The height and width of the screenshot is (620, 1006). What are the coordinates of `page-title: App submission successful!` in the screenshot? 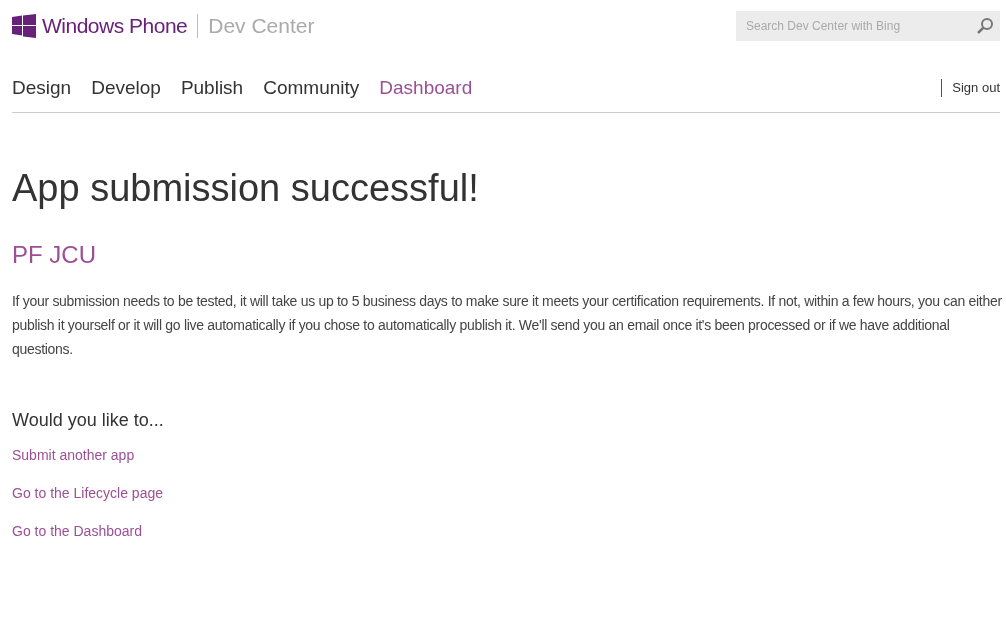 It's located at (246, 188).